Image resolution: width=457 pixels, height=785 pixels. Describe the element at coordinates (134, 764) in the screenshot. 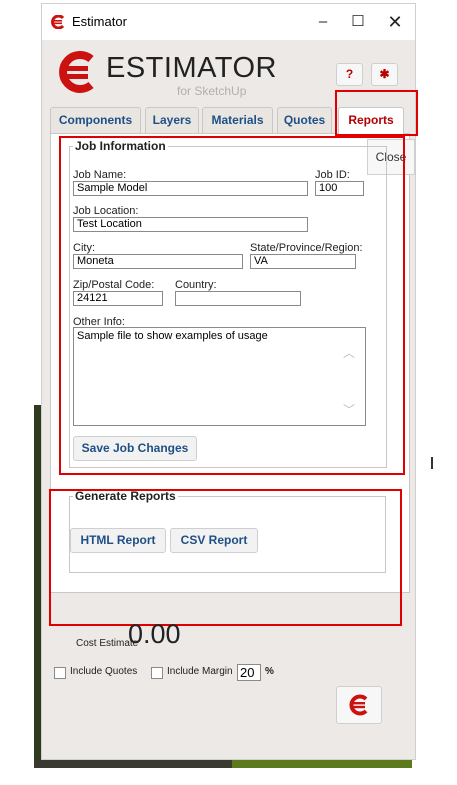

I see `background-strip` at that location.